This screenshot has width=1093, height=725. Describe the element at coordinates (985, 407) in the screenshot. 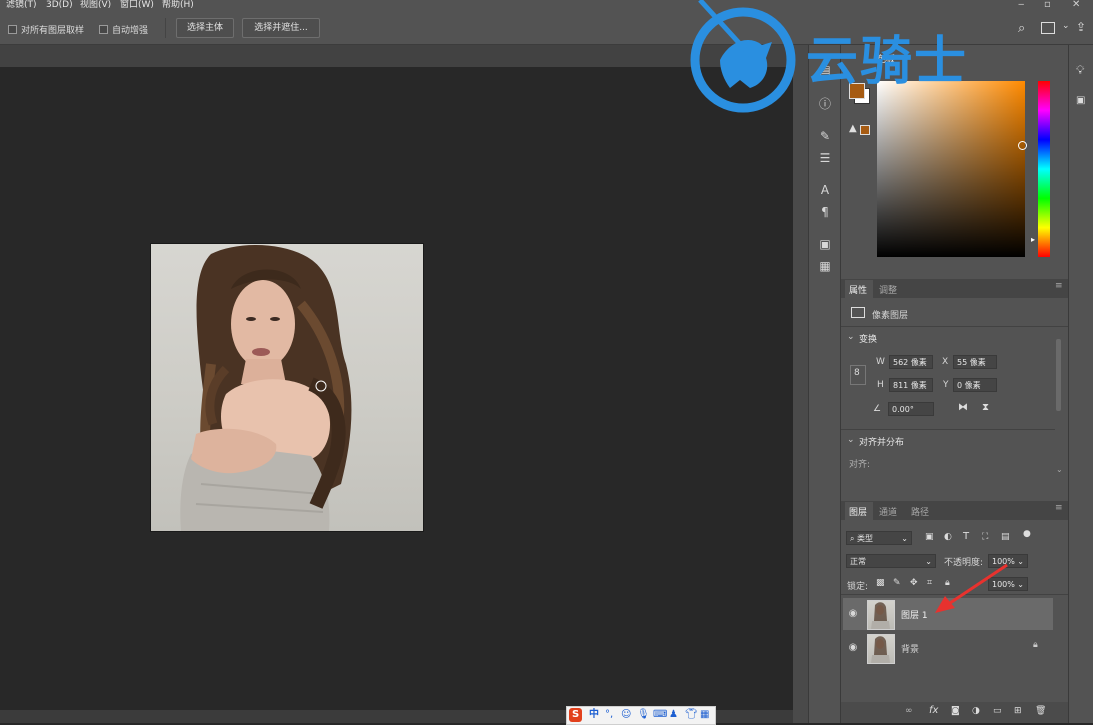

I see `flip-vertical-icon: ⧗` at that location.